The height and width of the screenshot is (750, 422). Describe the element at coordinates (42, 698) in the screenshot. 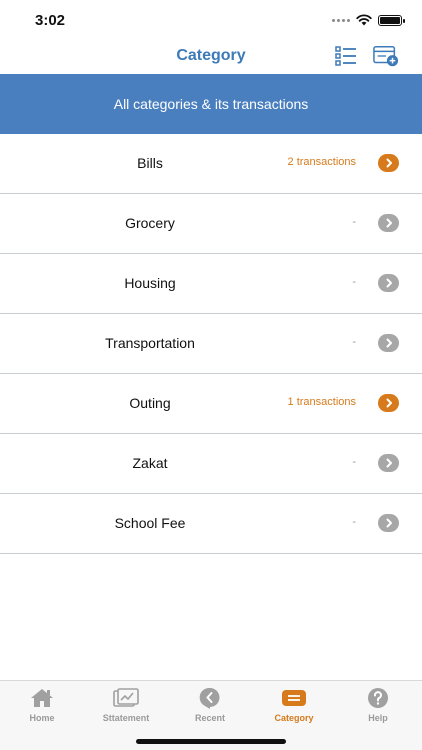

I see `home-icon` at that location.